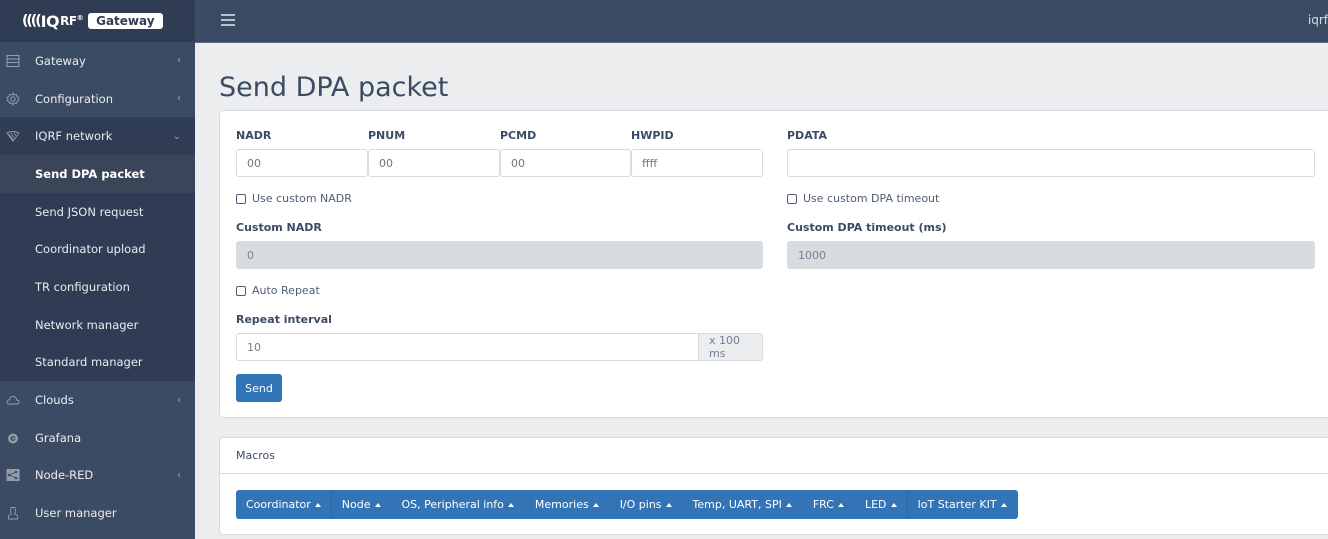 This screenshot has height=539, width=1328. I want to click on use-custom-nadr-checkbox: Use custom NADR, so click(294, 198).